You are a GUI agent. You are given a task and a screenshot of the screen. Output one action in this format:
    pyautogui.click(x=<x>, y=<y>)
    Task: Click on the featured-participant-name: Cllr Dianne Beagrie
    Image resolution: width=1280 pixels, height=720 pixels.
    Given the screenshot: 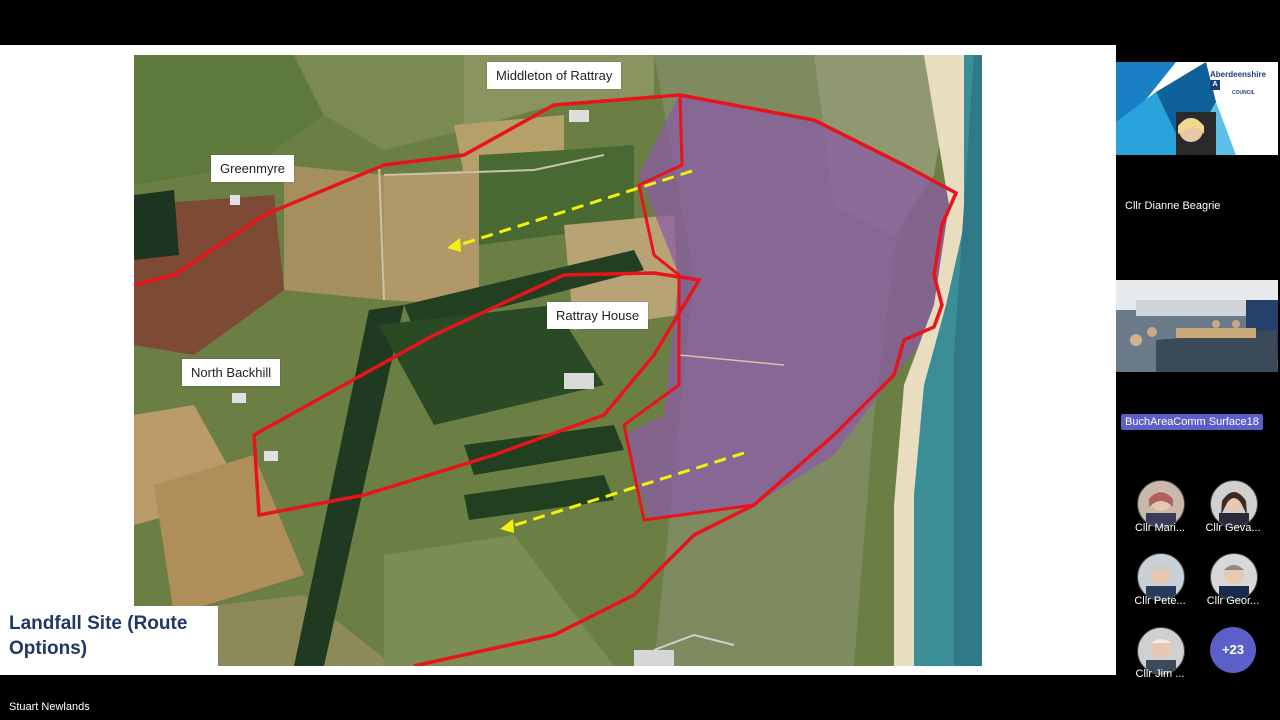 What is the action you would take?
    pyautogui.click(x=1173, y=206)
    